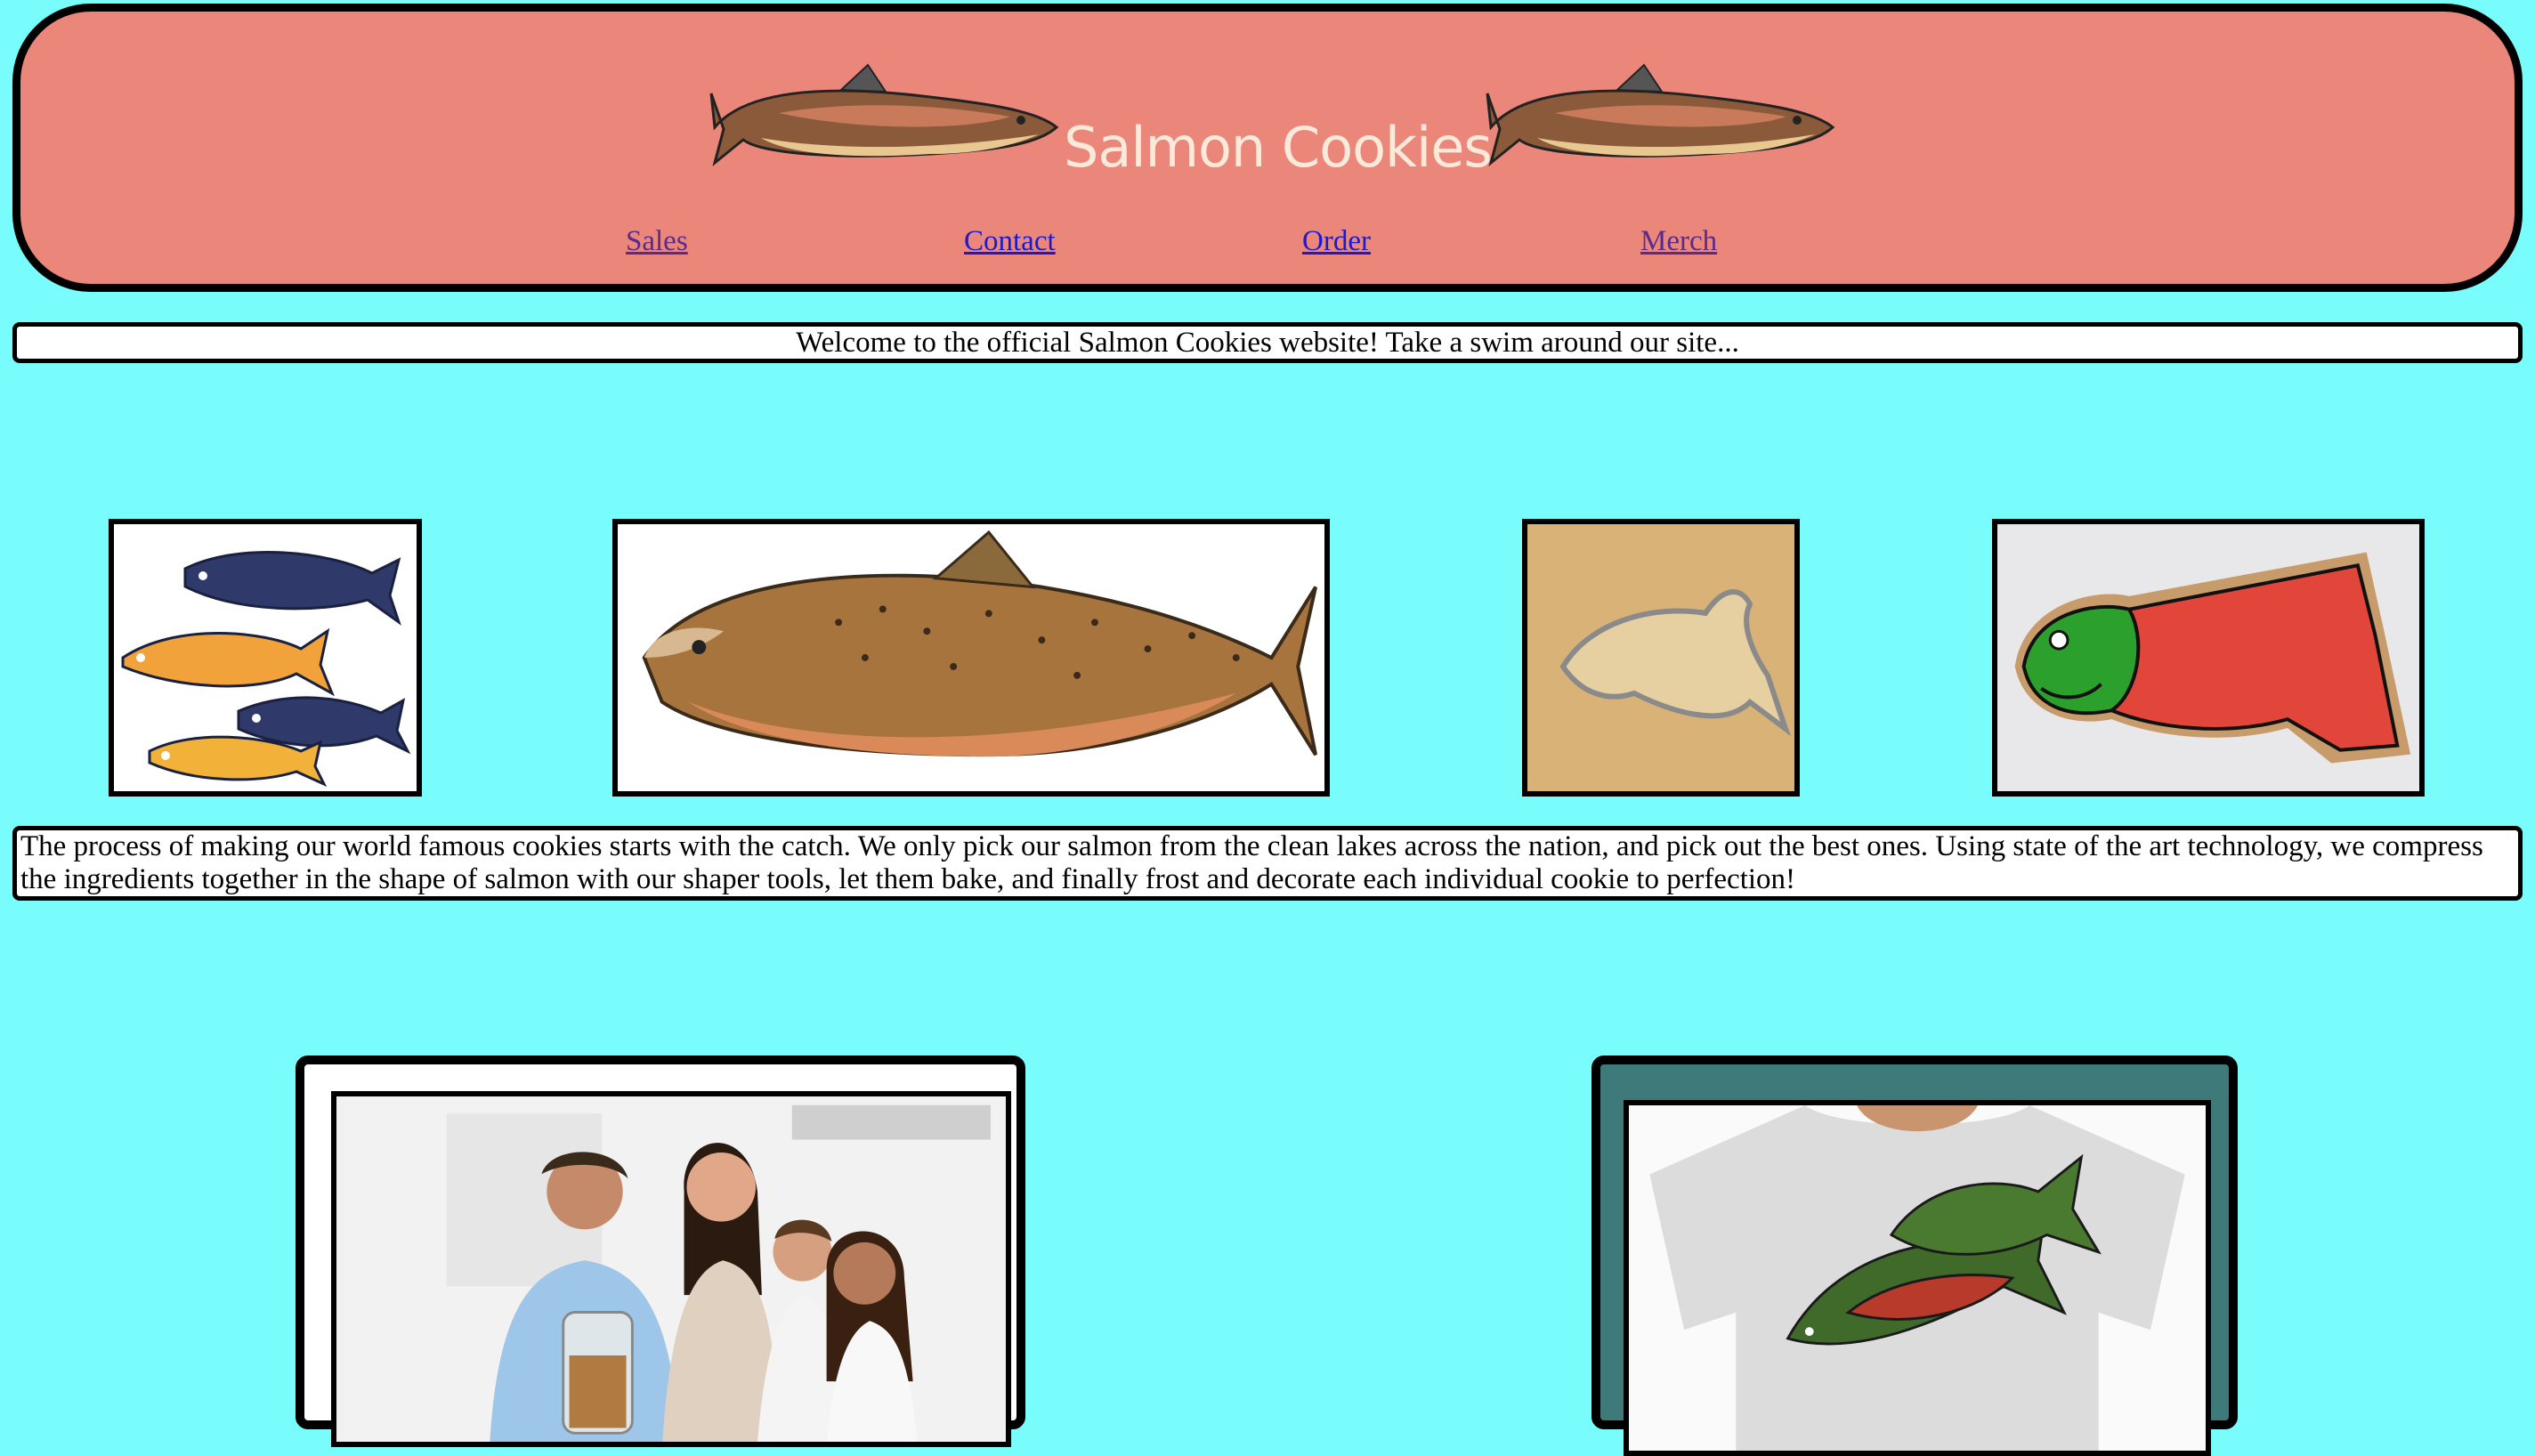 The width and height of the screenshot is (2535, 1456). What do you see at coordinates (265, 658) in the screenshot?
I see `fish-group-image` at bounding box center [265, 658].